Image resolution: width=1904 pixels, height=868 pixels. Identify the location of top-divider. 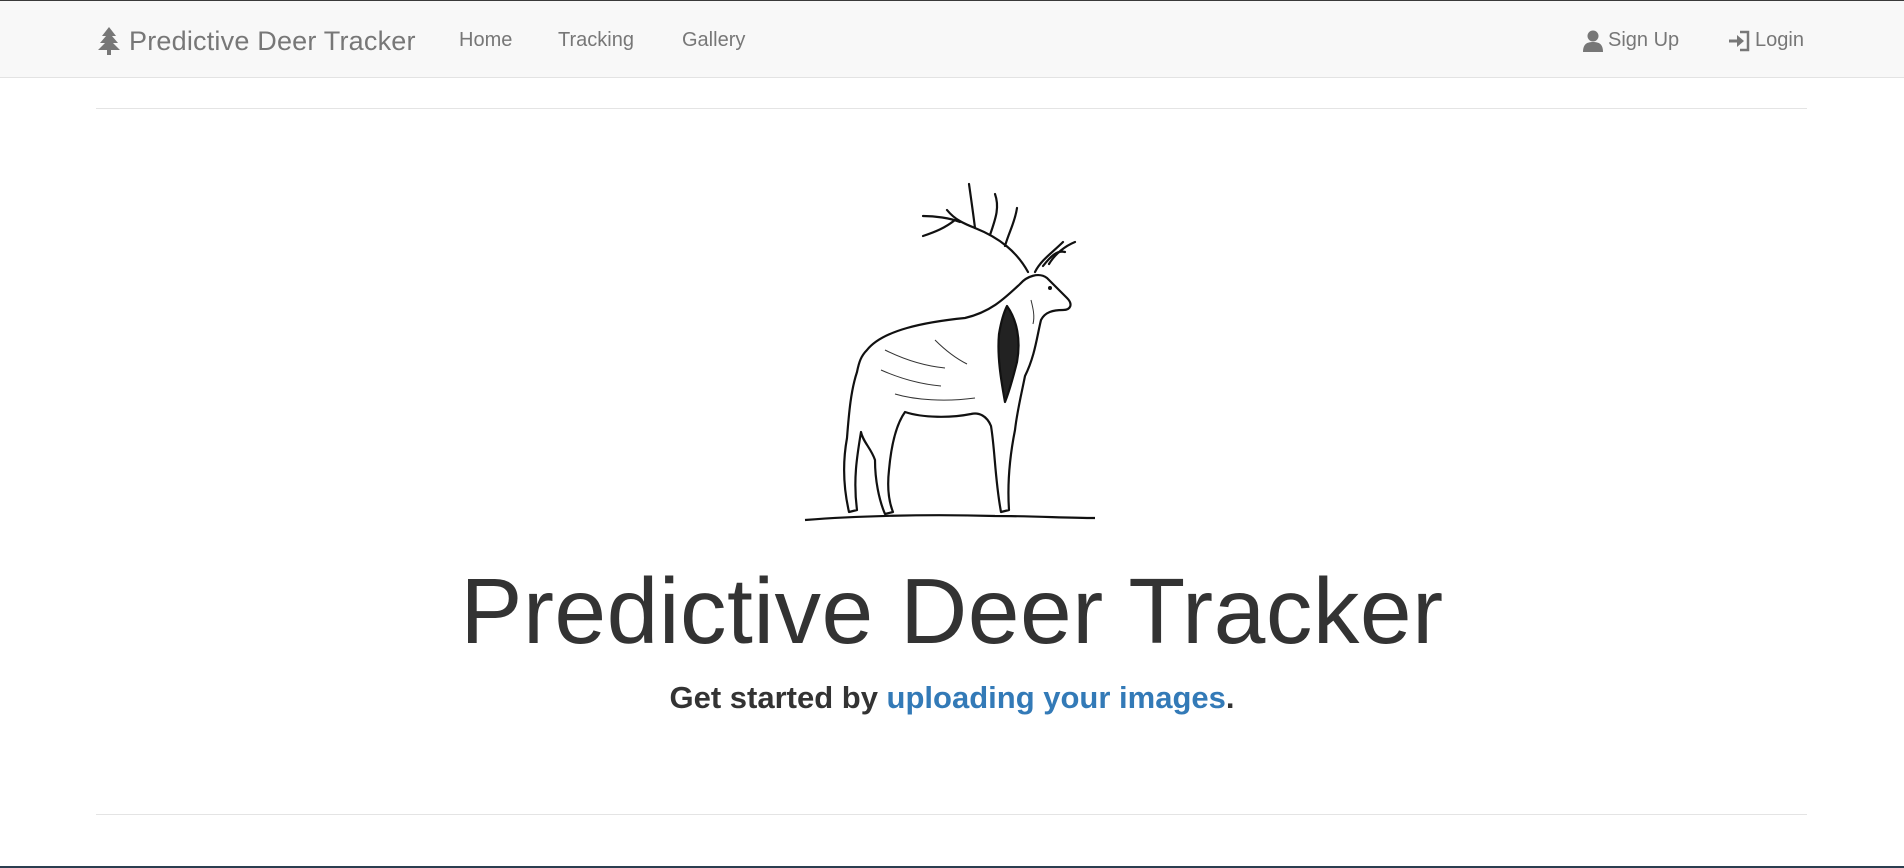
(951, 108).